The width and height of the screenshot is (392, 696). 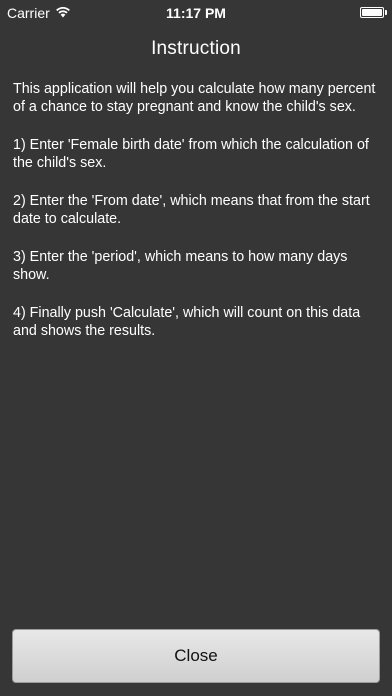 I want to click on battery-icon, so click(x=372, y=12).